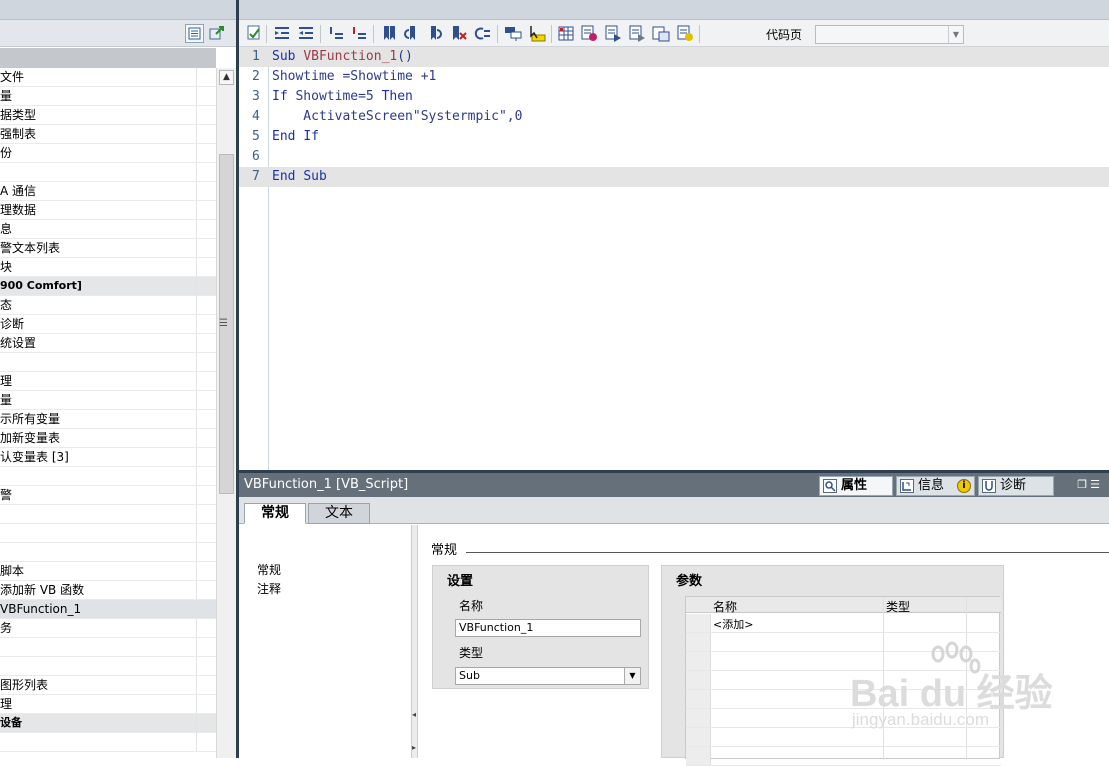 The image size is (1109, 766). Describe the element at coordinates (108, 229) in the screenshot. I see `tree-item: 息` at that location.